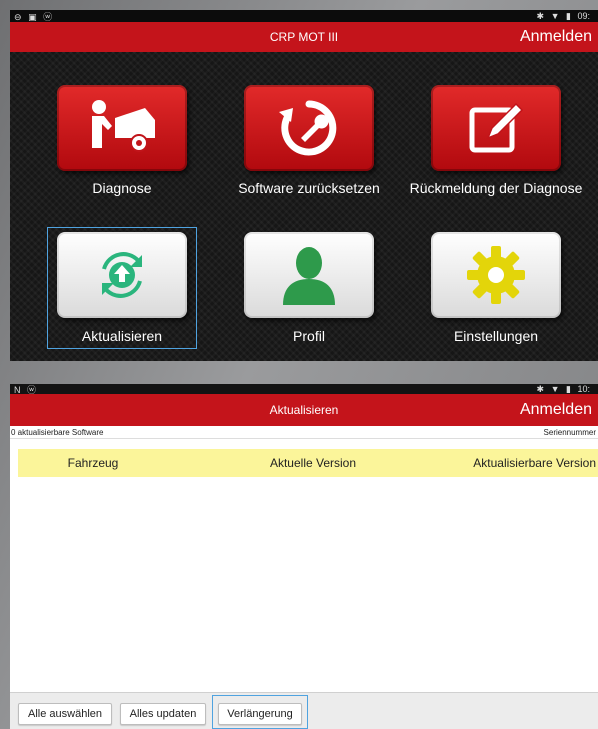  I want to click on user-profile-icon, so click(309, 276).